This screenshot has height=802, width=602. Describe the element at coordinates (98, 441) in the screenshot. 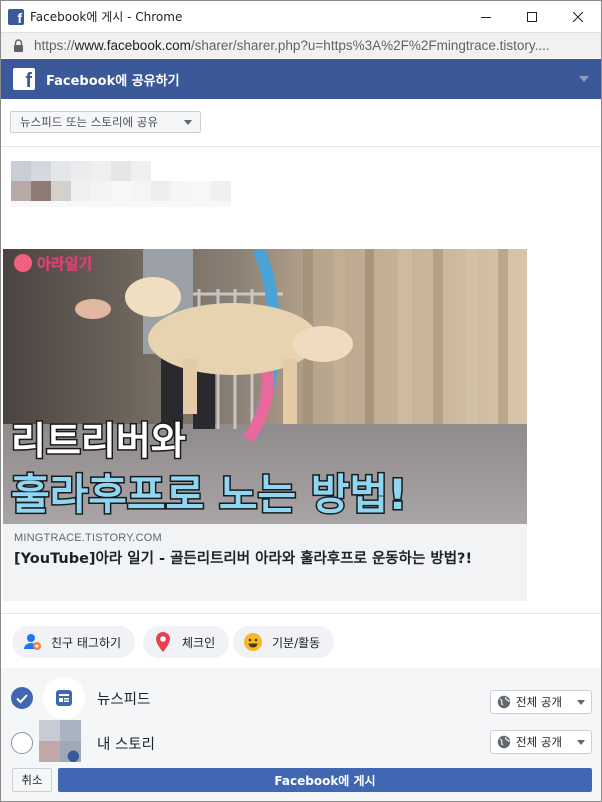

I see `thumb-caption-line1: 리트리버와` at that location.